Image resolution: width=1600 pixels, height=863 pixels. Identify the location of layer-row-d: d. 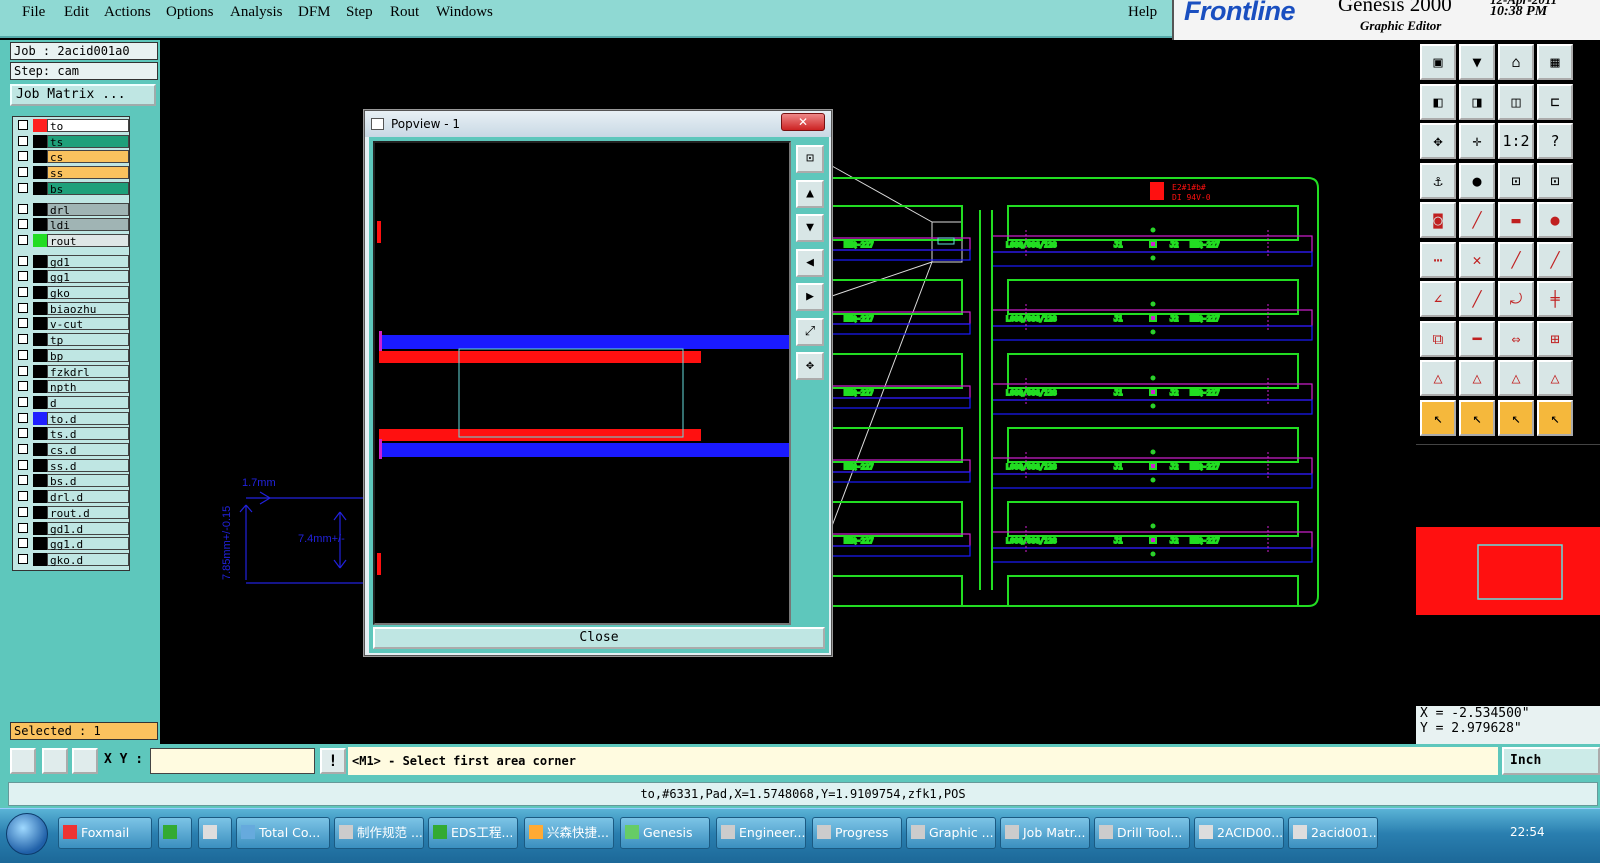
(72, 402).